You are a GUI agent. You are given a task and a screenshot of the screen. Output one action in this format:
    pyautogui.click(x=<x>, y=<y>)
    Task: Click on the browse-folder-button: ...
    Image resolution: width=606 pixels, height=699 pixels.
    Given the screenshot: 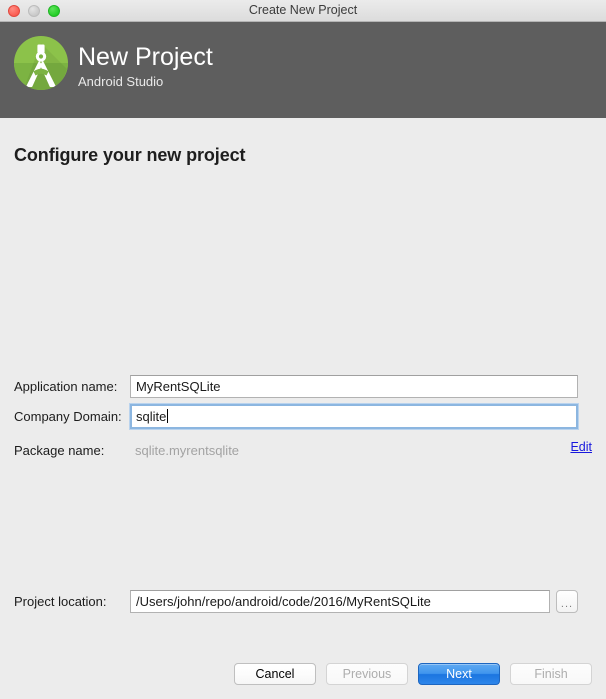 What is the action you would take?
    pyautogui.click(x=567, y=601)
    